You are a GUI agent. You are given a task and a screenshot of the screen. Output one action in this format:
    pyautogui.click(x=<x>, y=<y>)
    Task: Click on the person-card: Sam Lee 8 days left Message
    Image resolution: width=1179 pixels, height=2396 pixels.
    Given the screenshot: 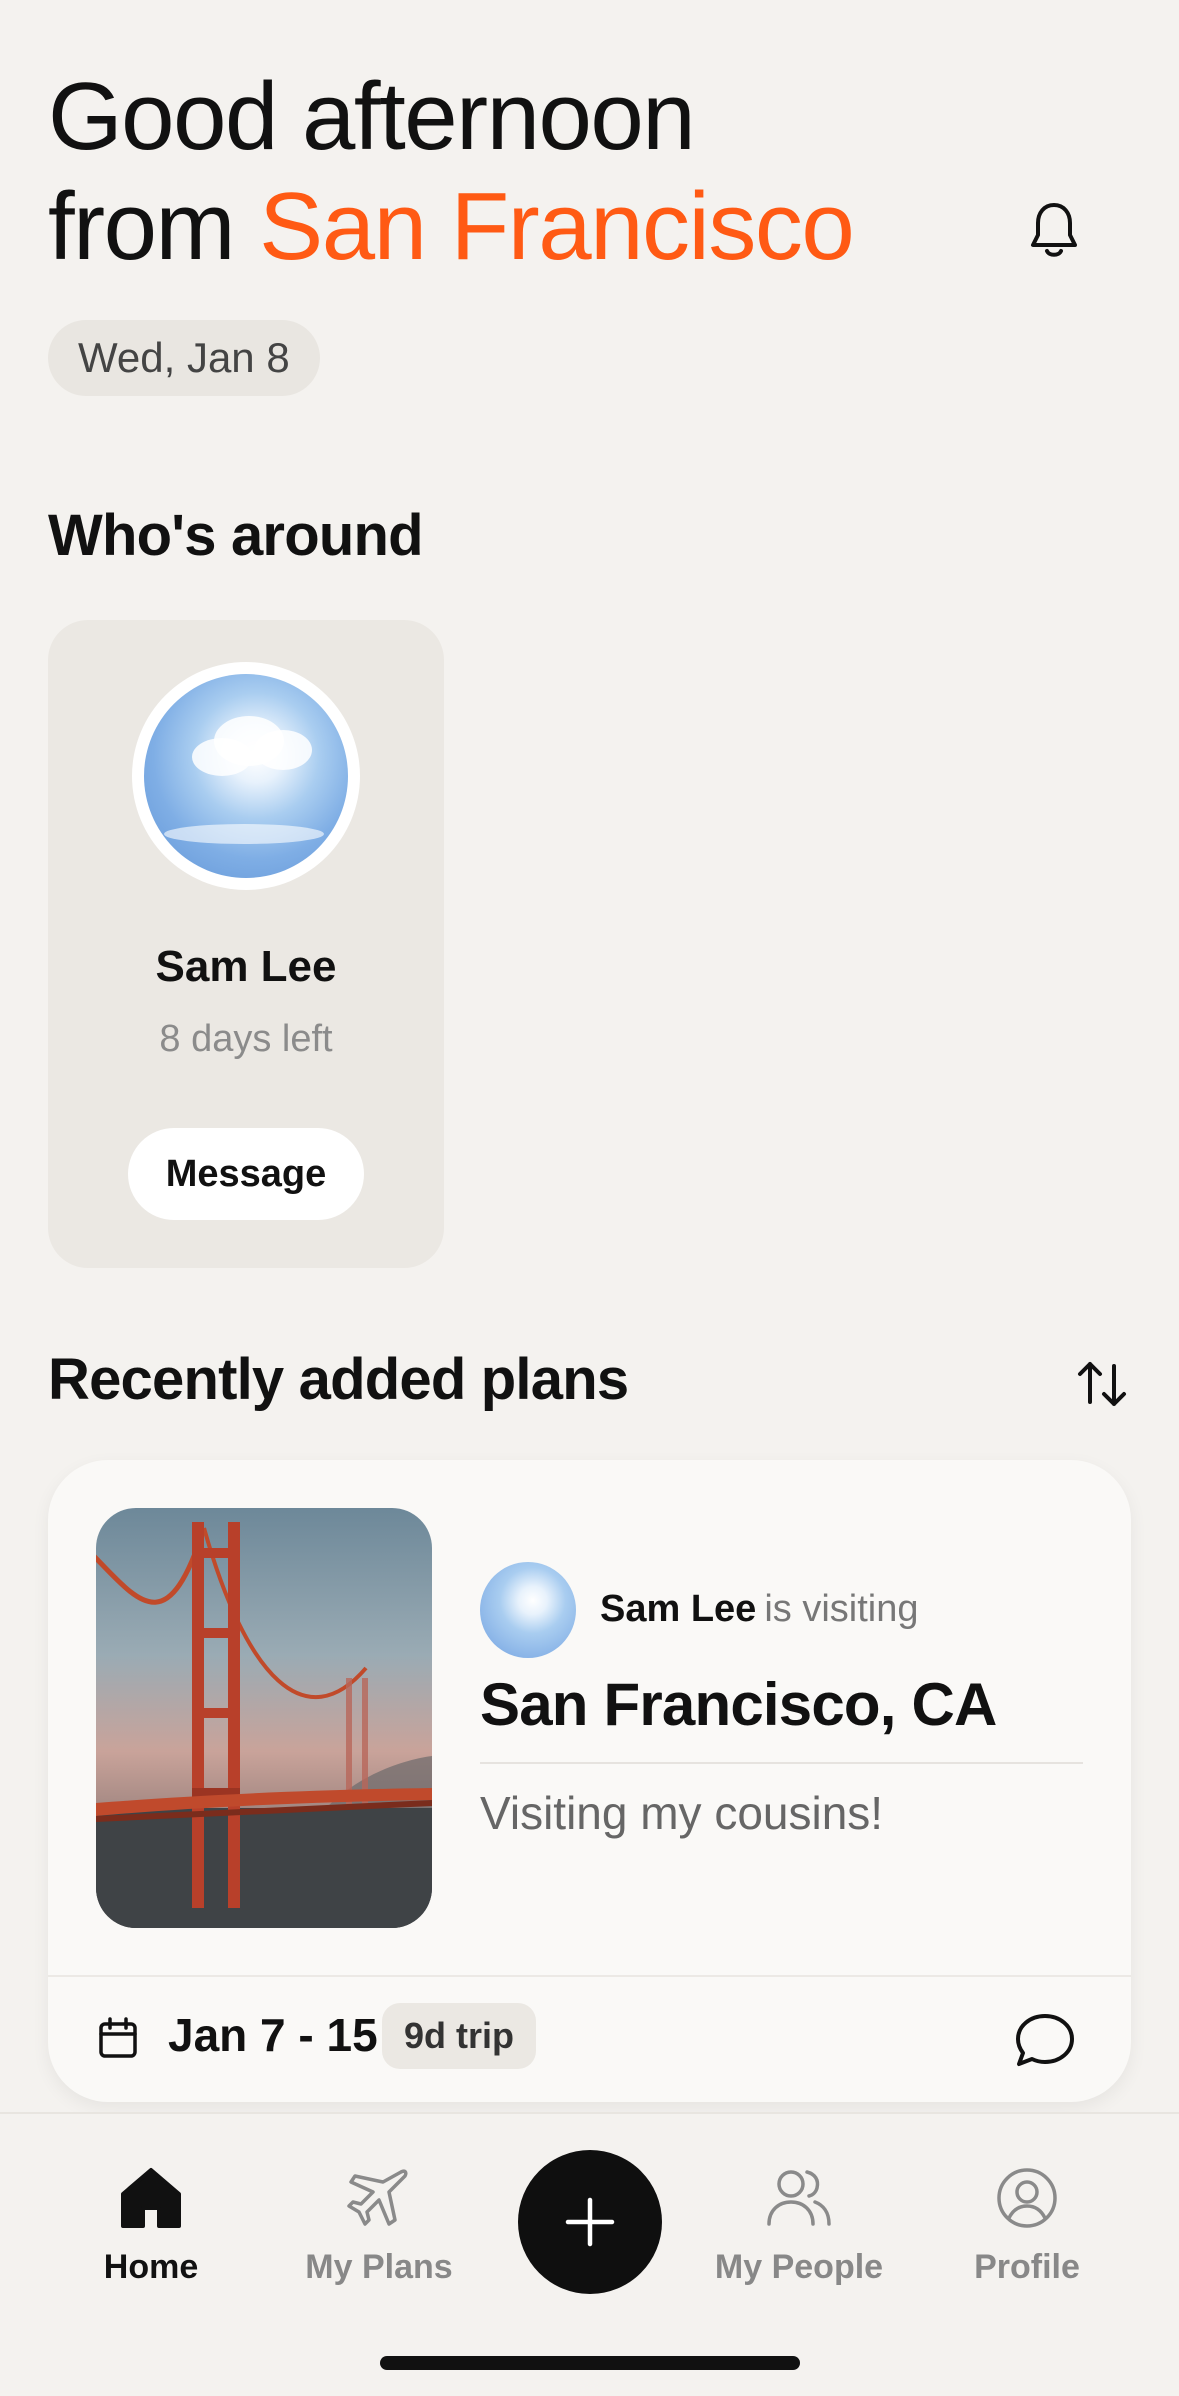 What is the action you would take?
    pyautogui.click(x=246, y=944)
    